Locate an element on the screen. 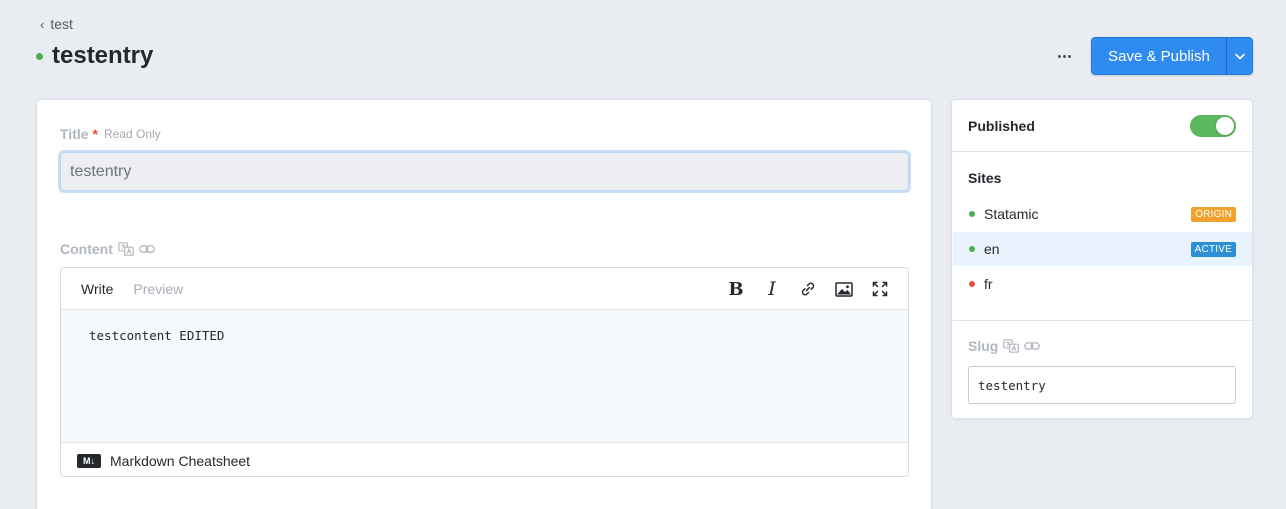 The width and height of the screenshot is (1286, 509). active-badge: ACTIVE is located at coordinates (1213, 249).